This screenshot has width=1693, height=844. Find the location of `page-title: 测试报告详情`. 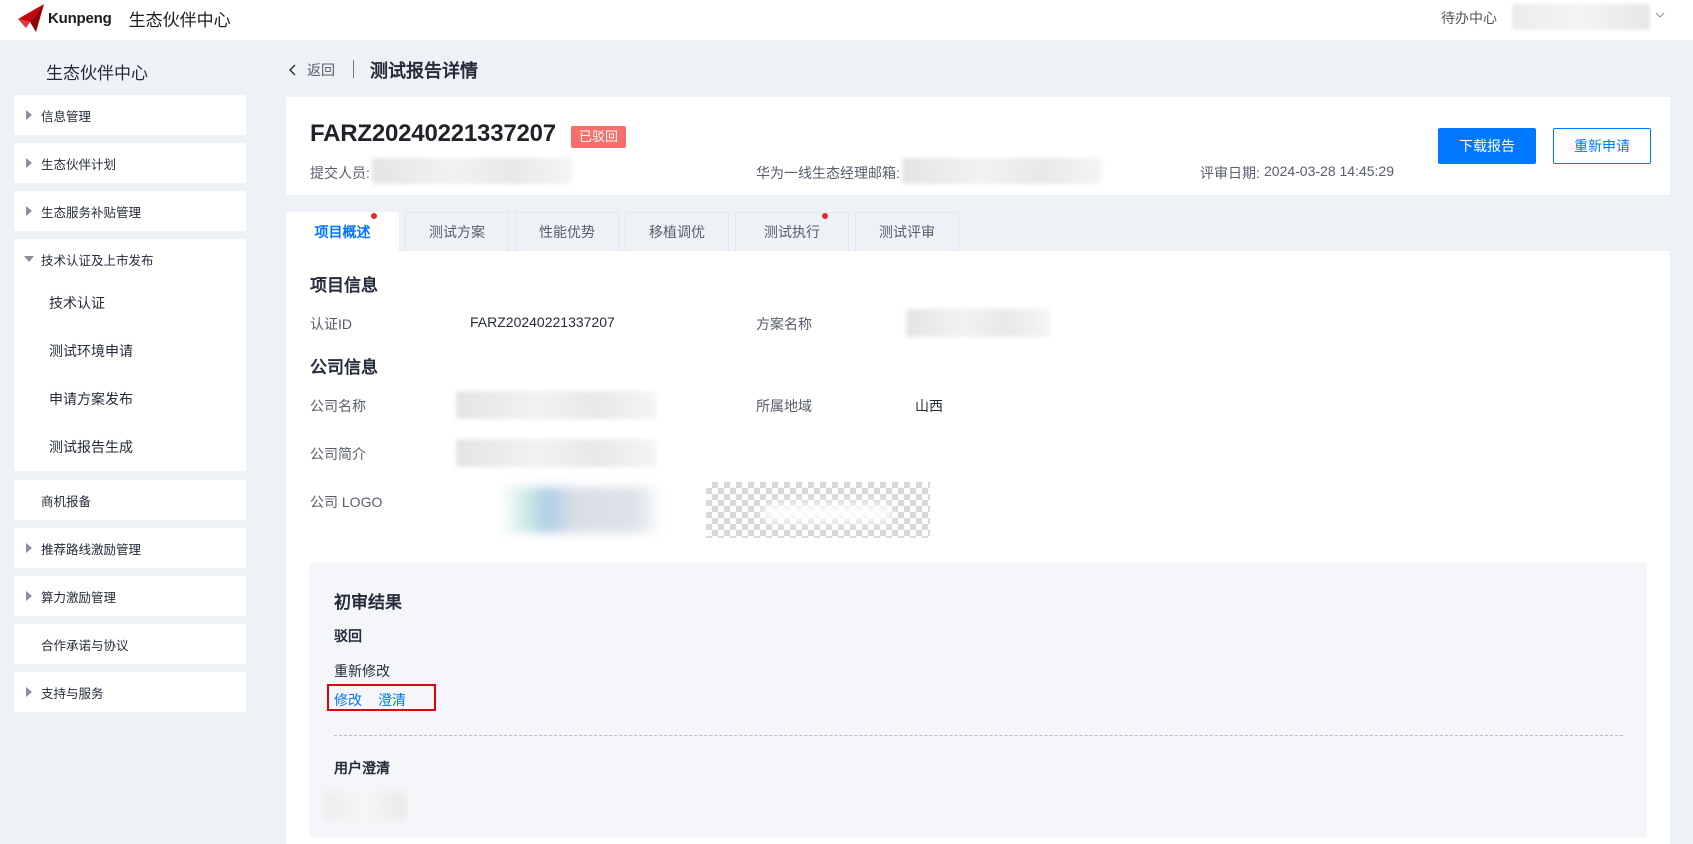

page-title: 测试报告详情 is located at coordinates (424, 71).